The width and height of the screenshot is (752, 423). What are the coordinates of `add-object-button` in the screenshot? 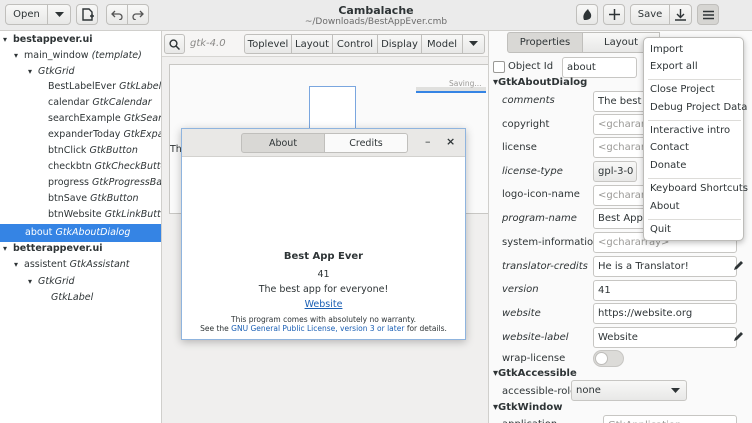 It's located at (614, 14).